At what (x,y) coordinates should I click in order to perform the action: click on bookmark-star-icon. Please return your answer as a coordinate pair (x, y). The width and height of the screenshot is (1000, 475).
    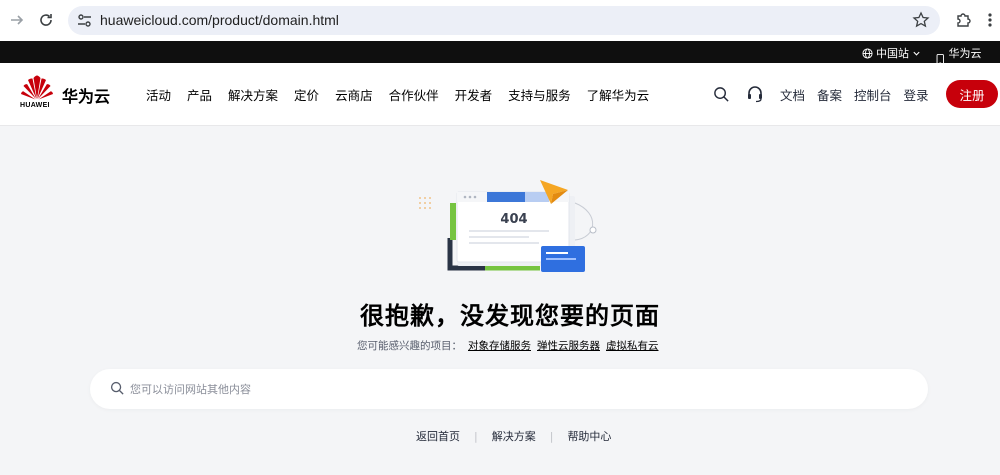
    Looking at the image, I should click on (921, 20).